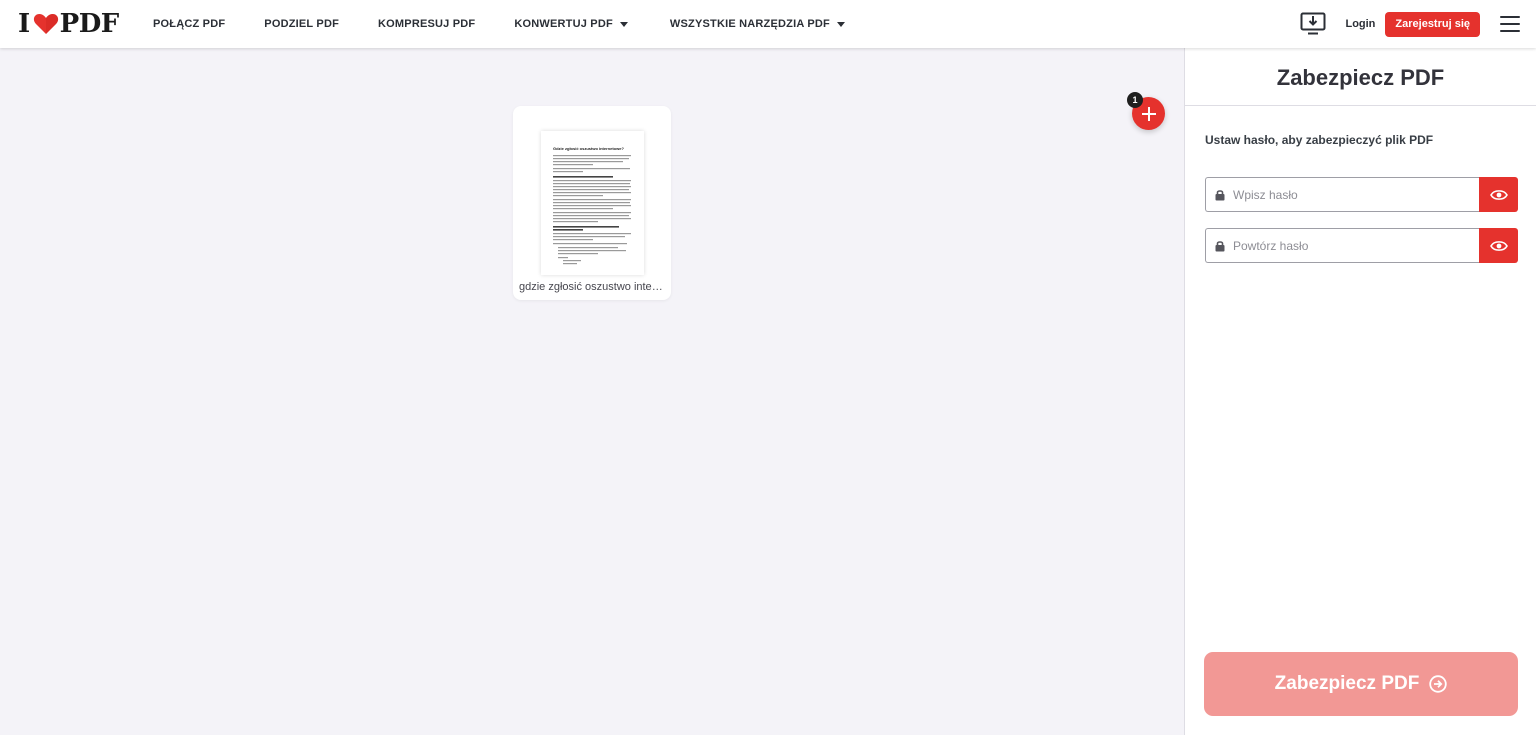 The image size is (1536, 735). I want to click on nav-compress-pdf: KOMPRESUJ PDF, so click(426, 24).